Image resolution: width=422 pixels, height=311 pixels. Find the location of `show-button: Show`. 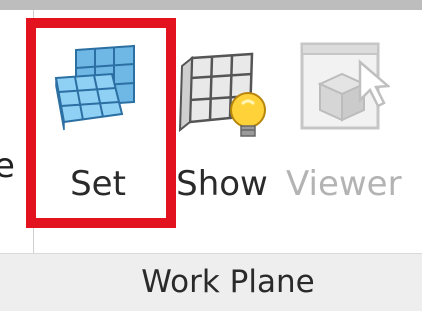

show-button: Show is located at coordinates (222, 115).